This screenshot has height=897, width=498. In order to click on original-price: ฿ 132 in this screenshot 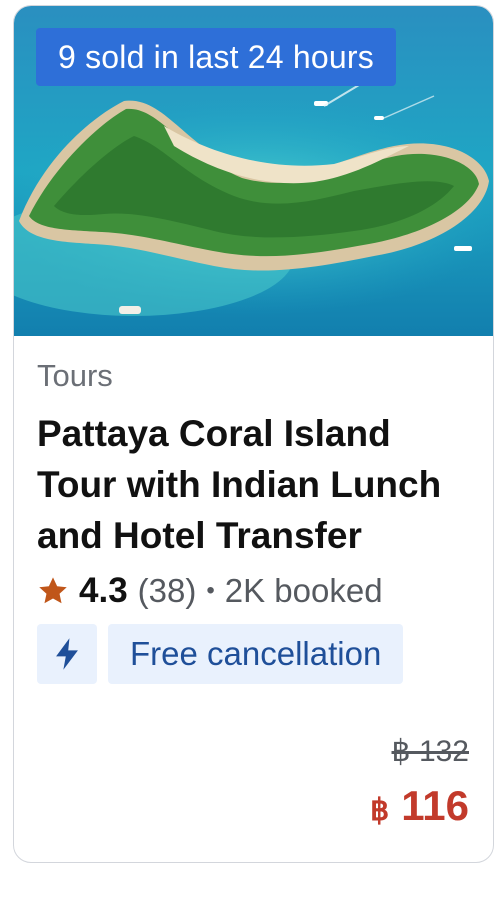, I will do `click(430, 751)`.